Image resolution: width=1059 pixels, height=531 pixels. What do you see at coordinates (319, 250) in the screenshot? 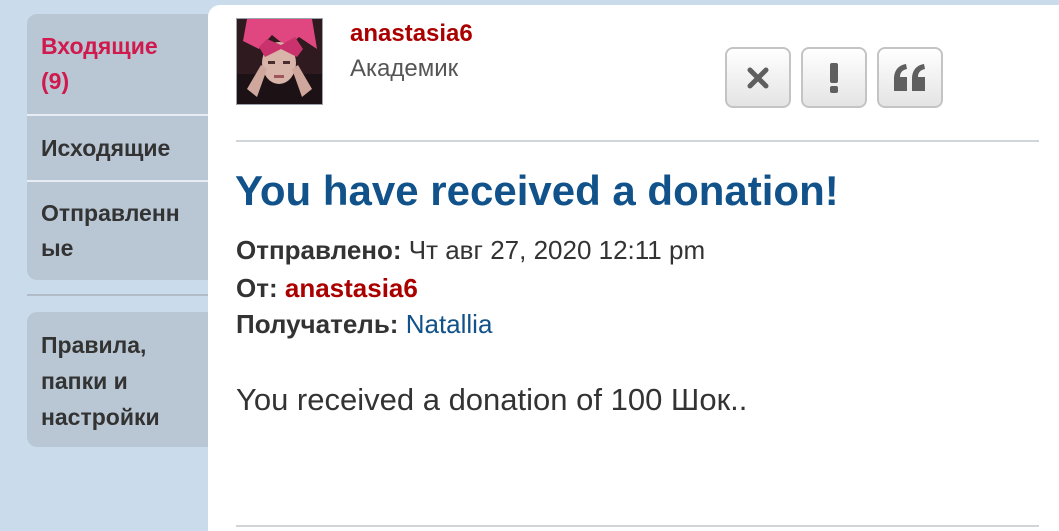
I see `sent-label: Отправлено:` at bounding box center [319, 250].